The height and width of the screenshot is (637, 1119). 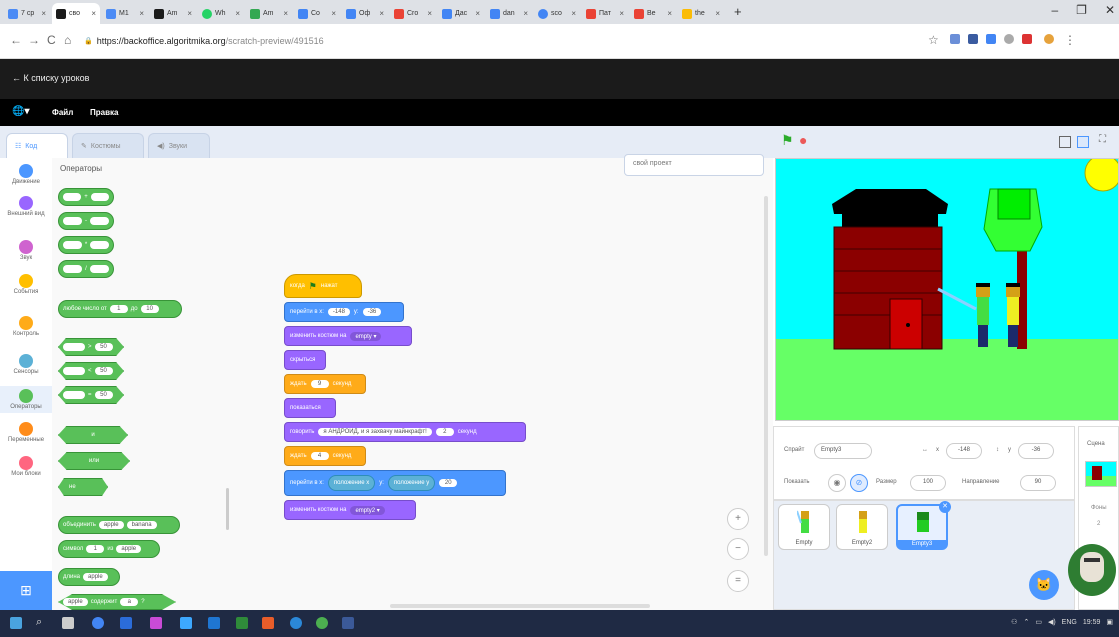 I want to click on block-equals: = 50, so click(x=91, y=395).